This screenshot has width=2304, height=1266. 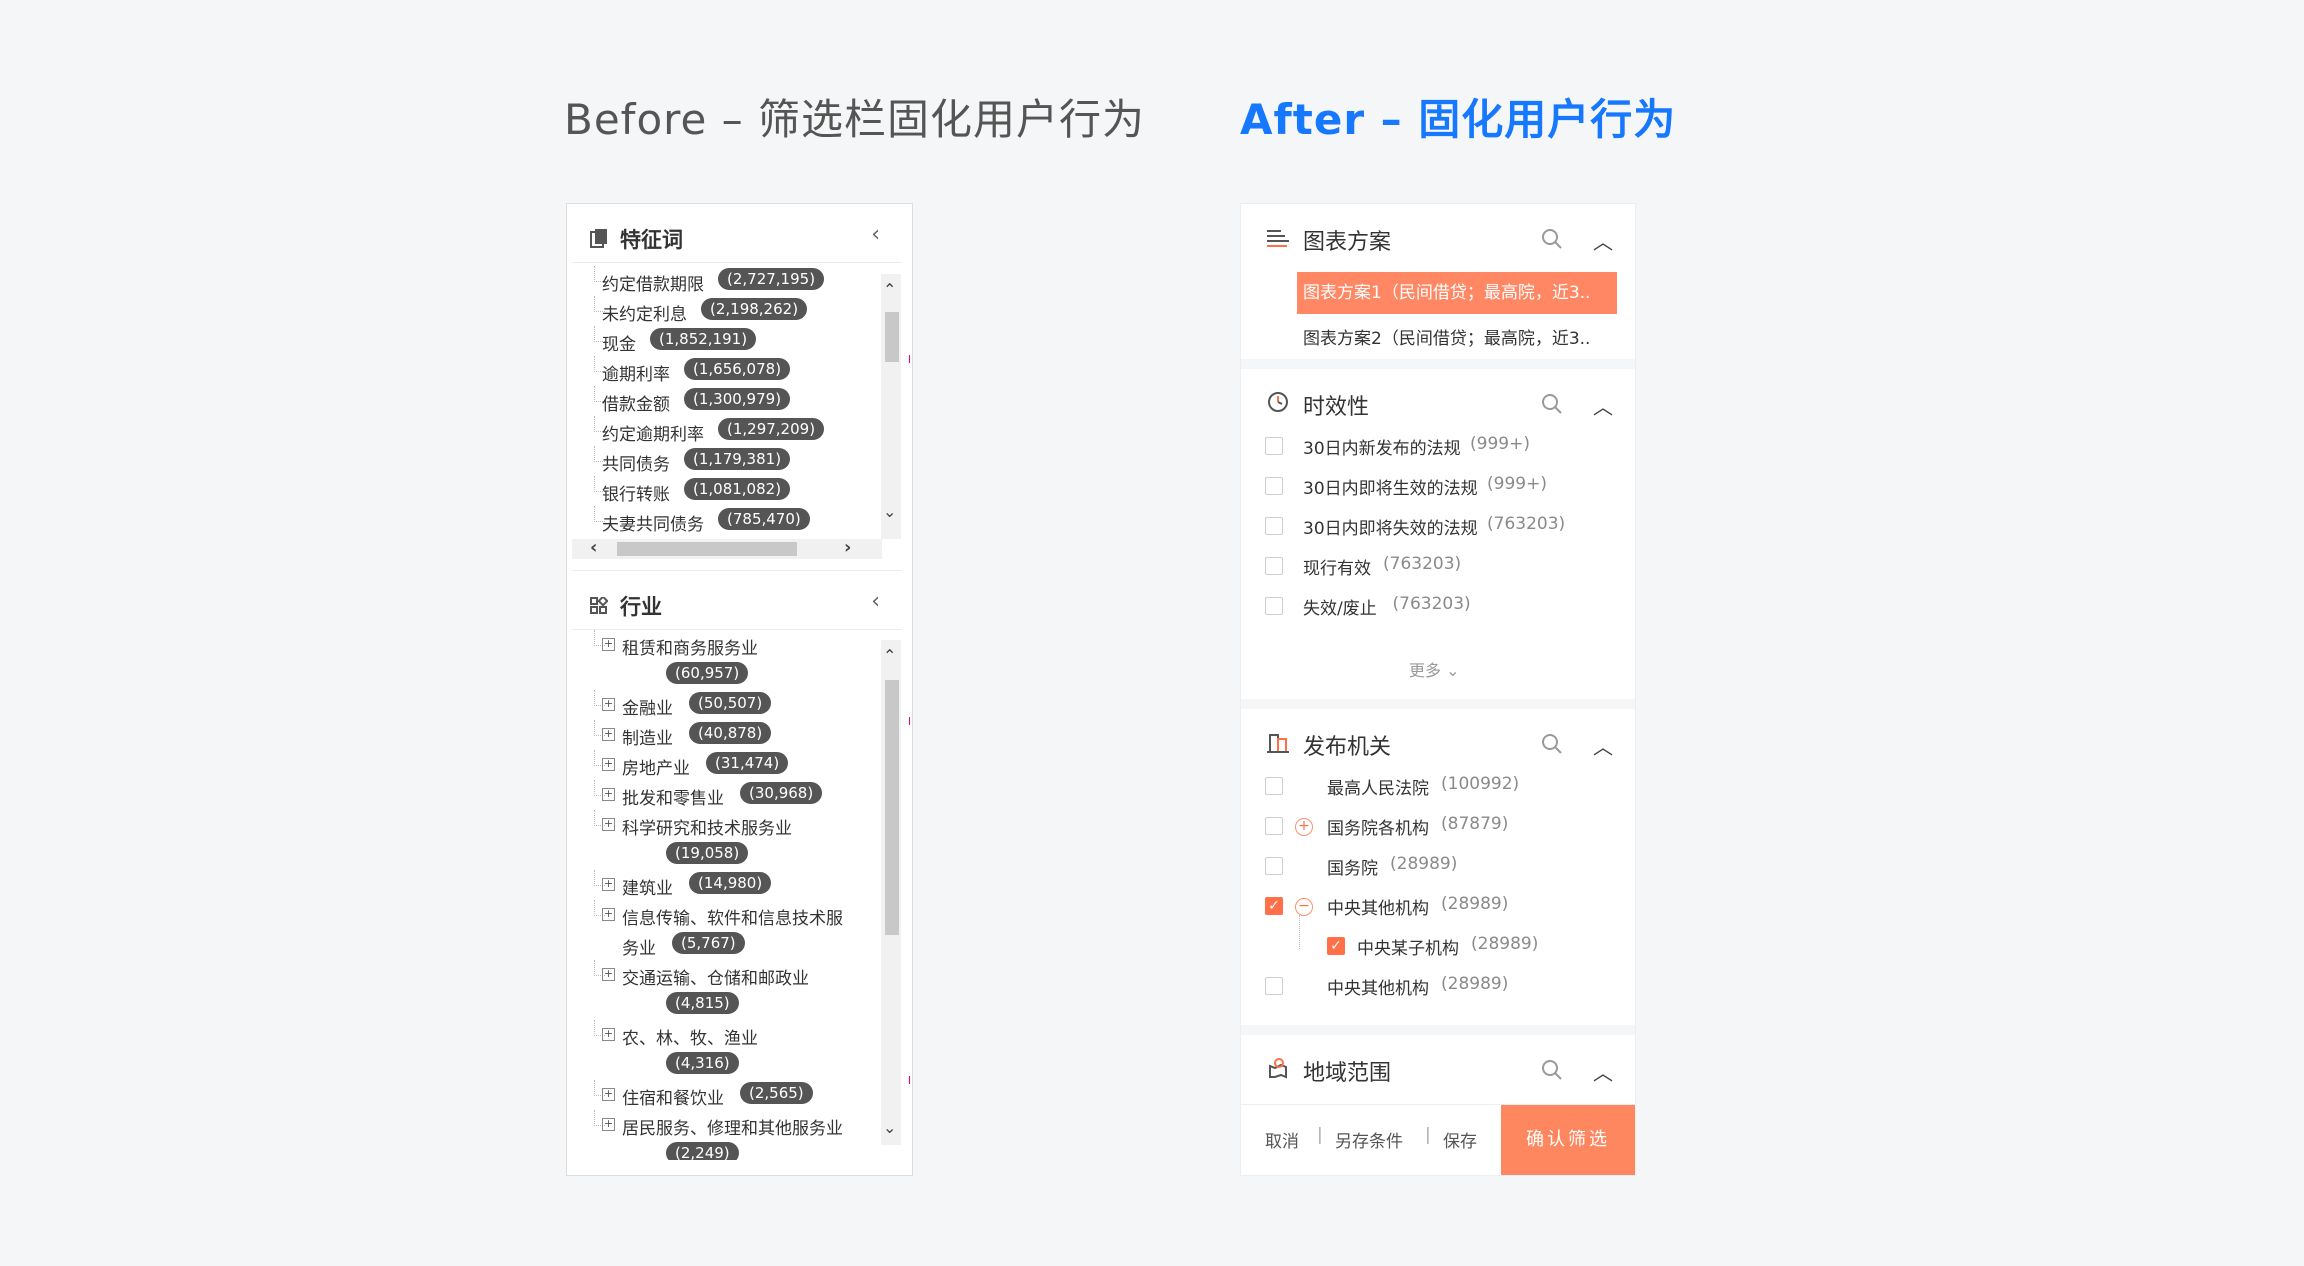 What do you see at coordinates (737, 600) in the screenshot?
I see `industry-header: 行业 ‹` at bounding box center [737, 600].